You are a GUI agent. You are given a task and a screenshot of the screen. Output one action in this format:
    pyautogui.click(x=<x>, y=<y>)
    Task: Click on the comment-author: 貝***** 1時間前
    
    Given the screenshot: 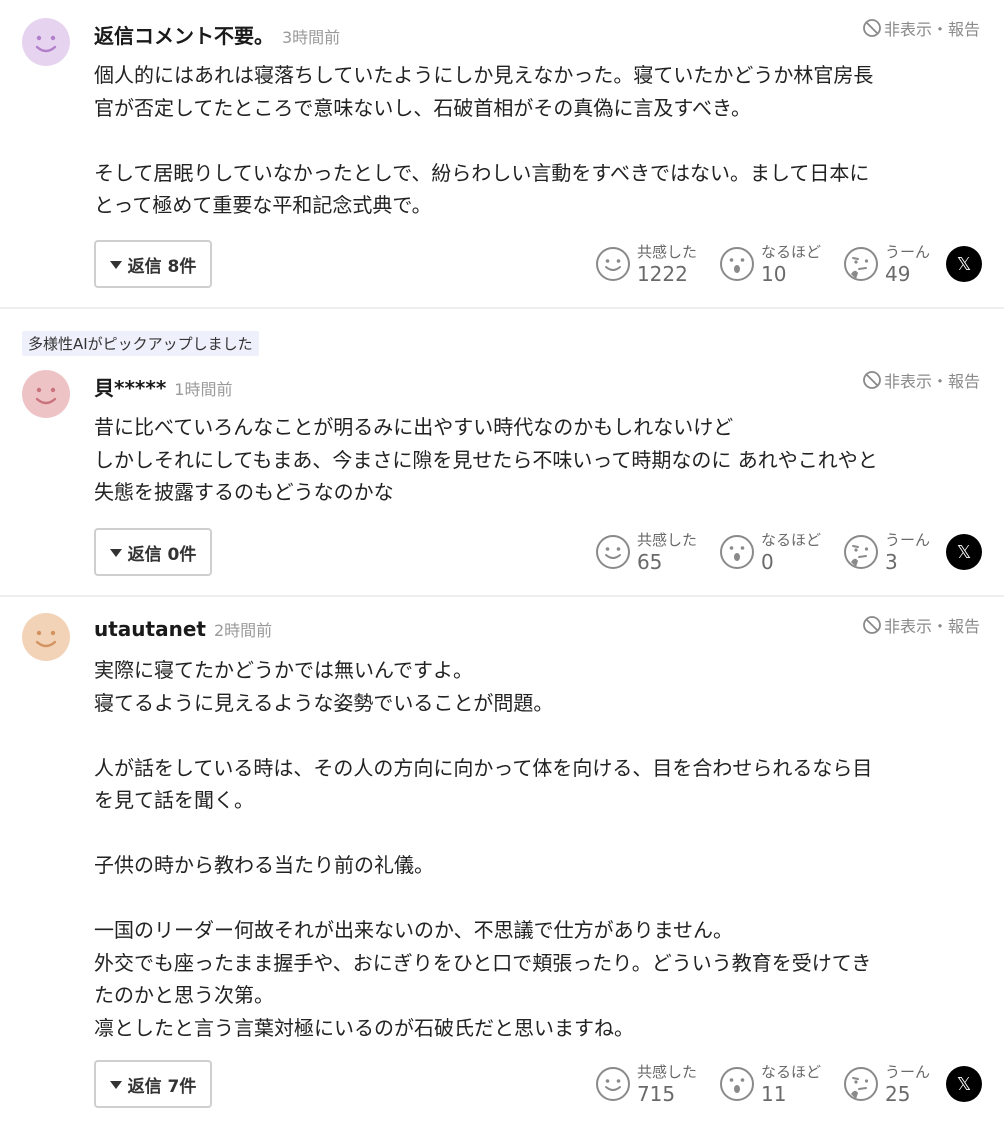 What is the action you would take?
    pyautogui.click(x=163, y=386)
    